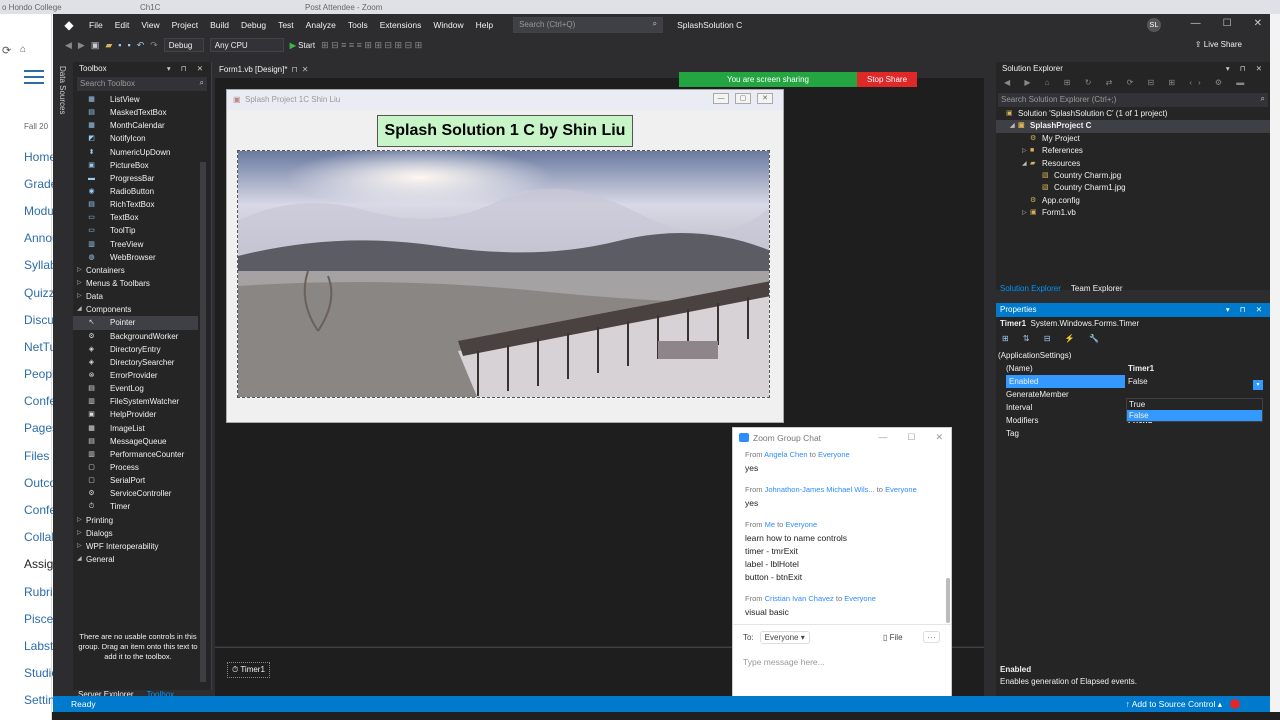 The height and width of the screenshot is (720, 1280). I want to click on search-input: Search (Ctrl+Q) ⌕, so click(588, 25).